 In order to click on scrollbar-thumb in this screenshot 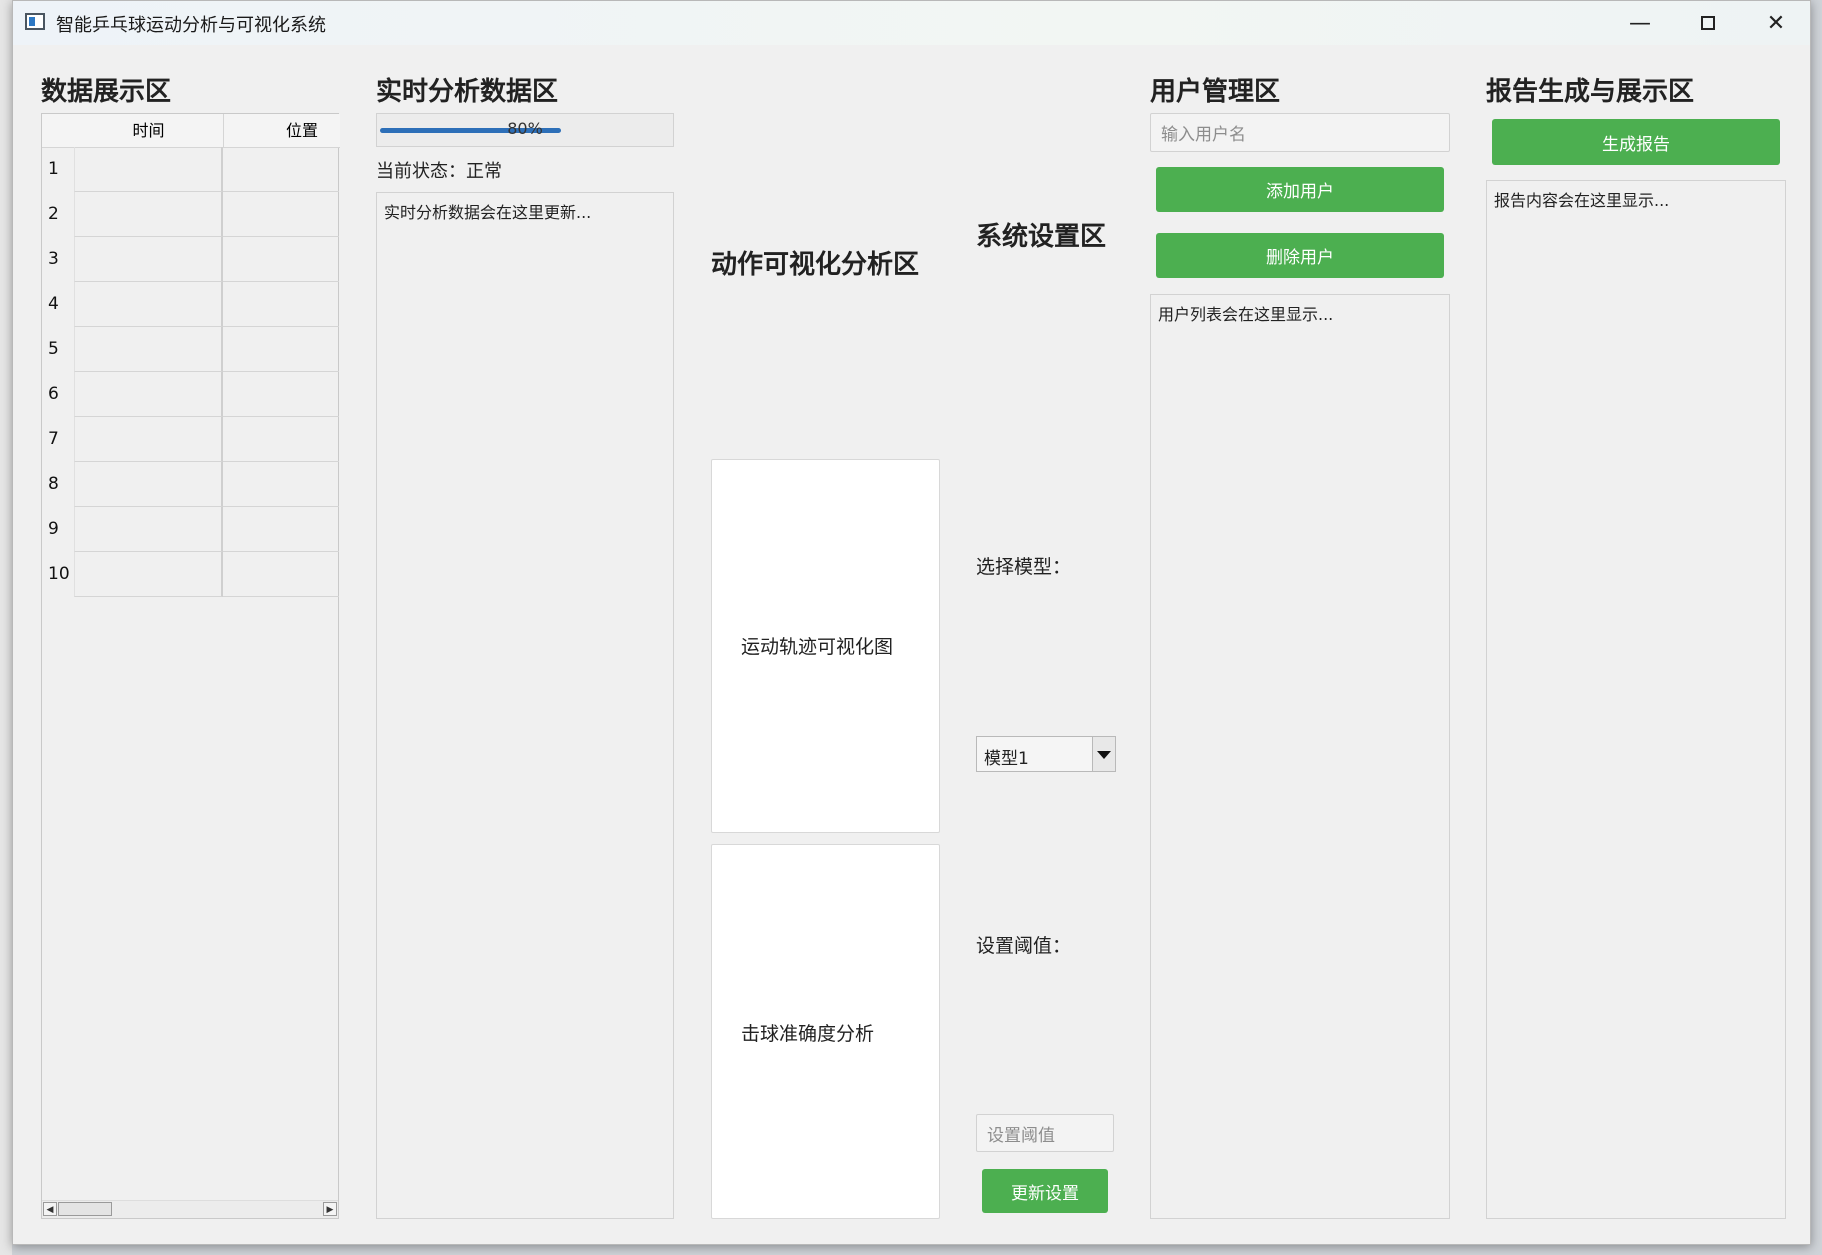, I will do `click(85, 1209)`.